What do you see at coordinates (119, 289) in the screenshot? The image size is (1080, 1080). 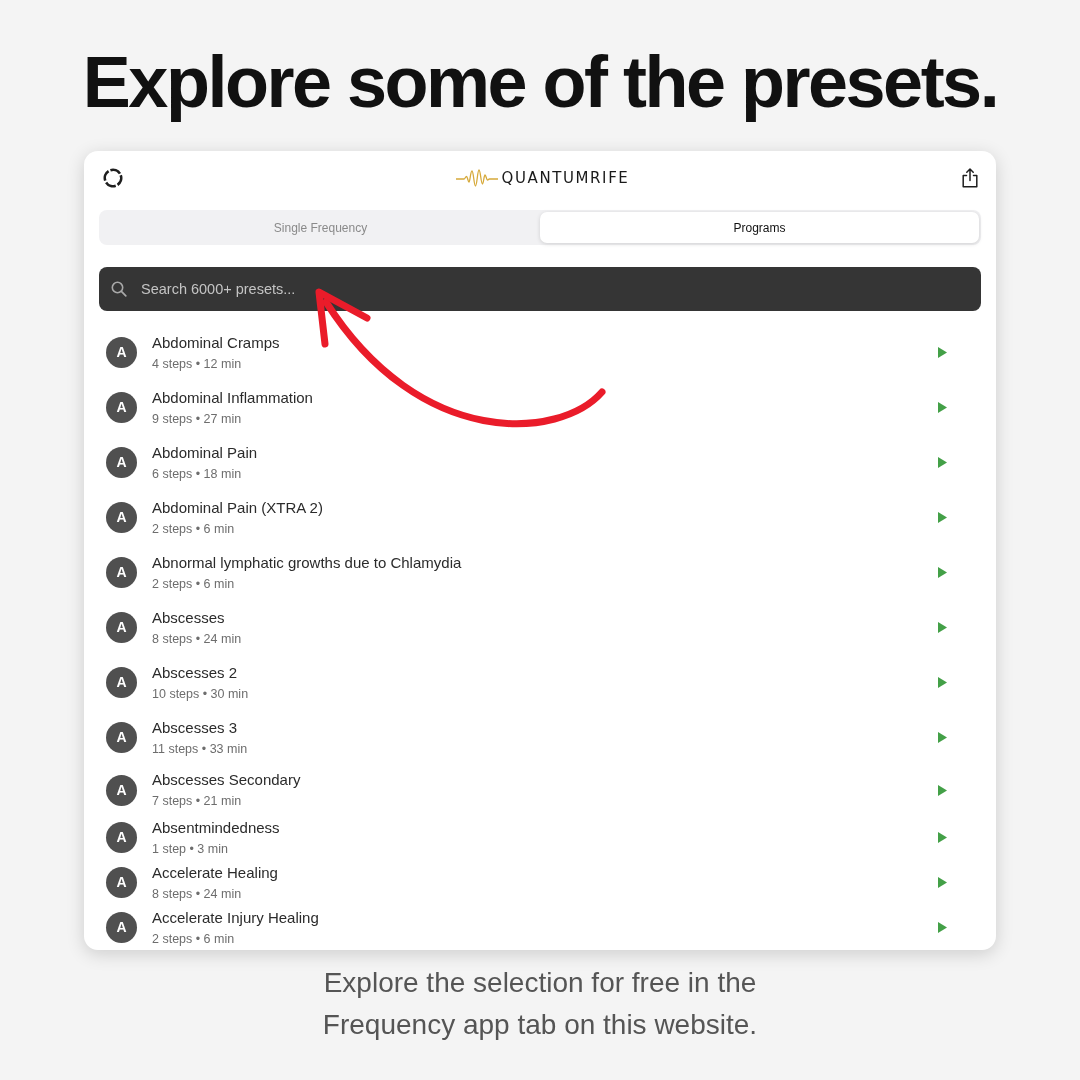 I see `search-icon` at bounding box center [119, 289].